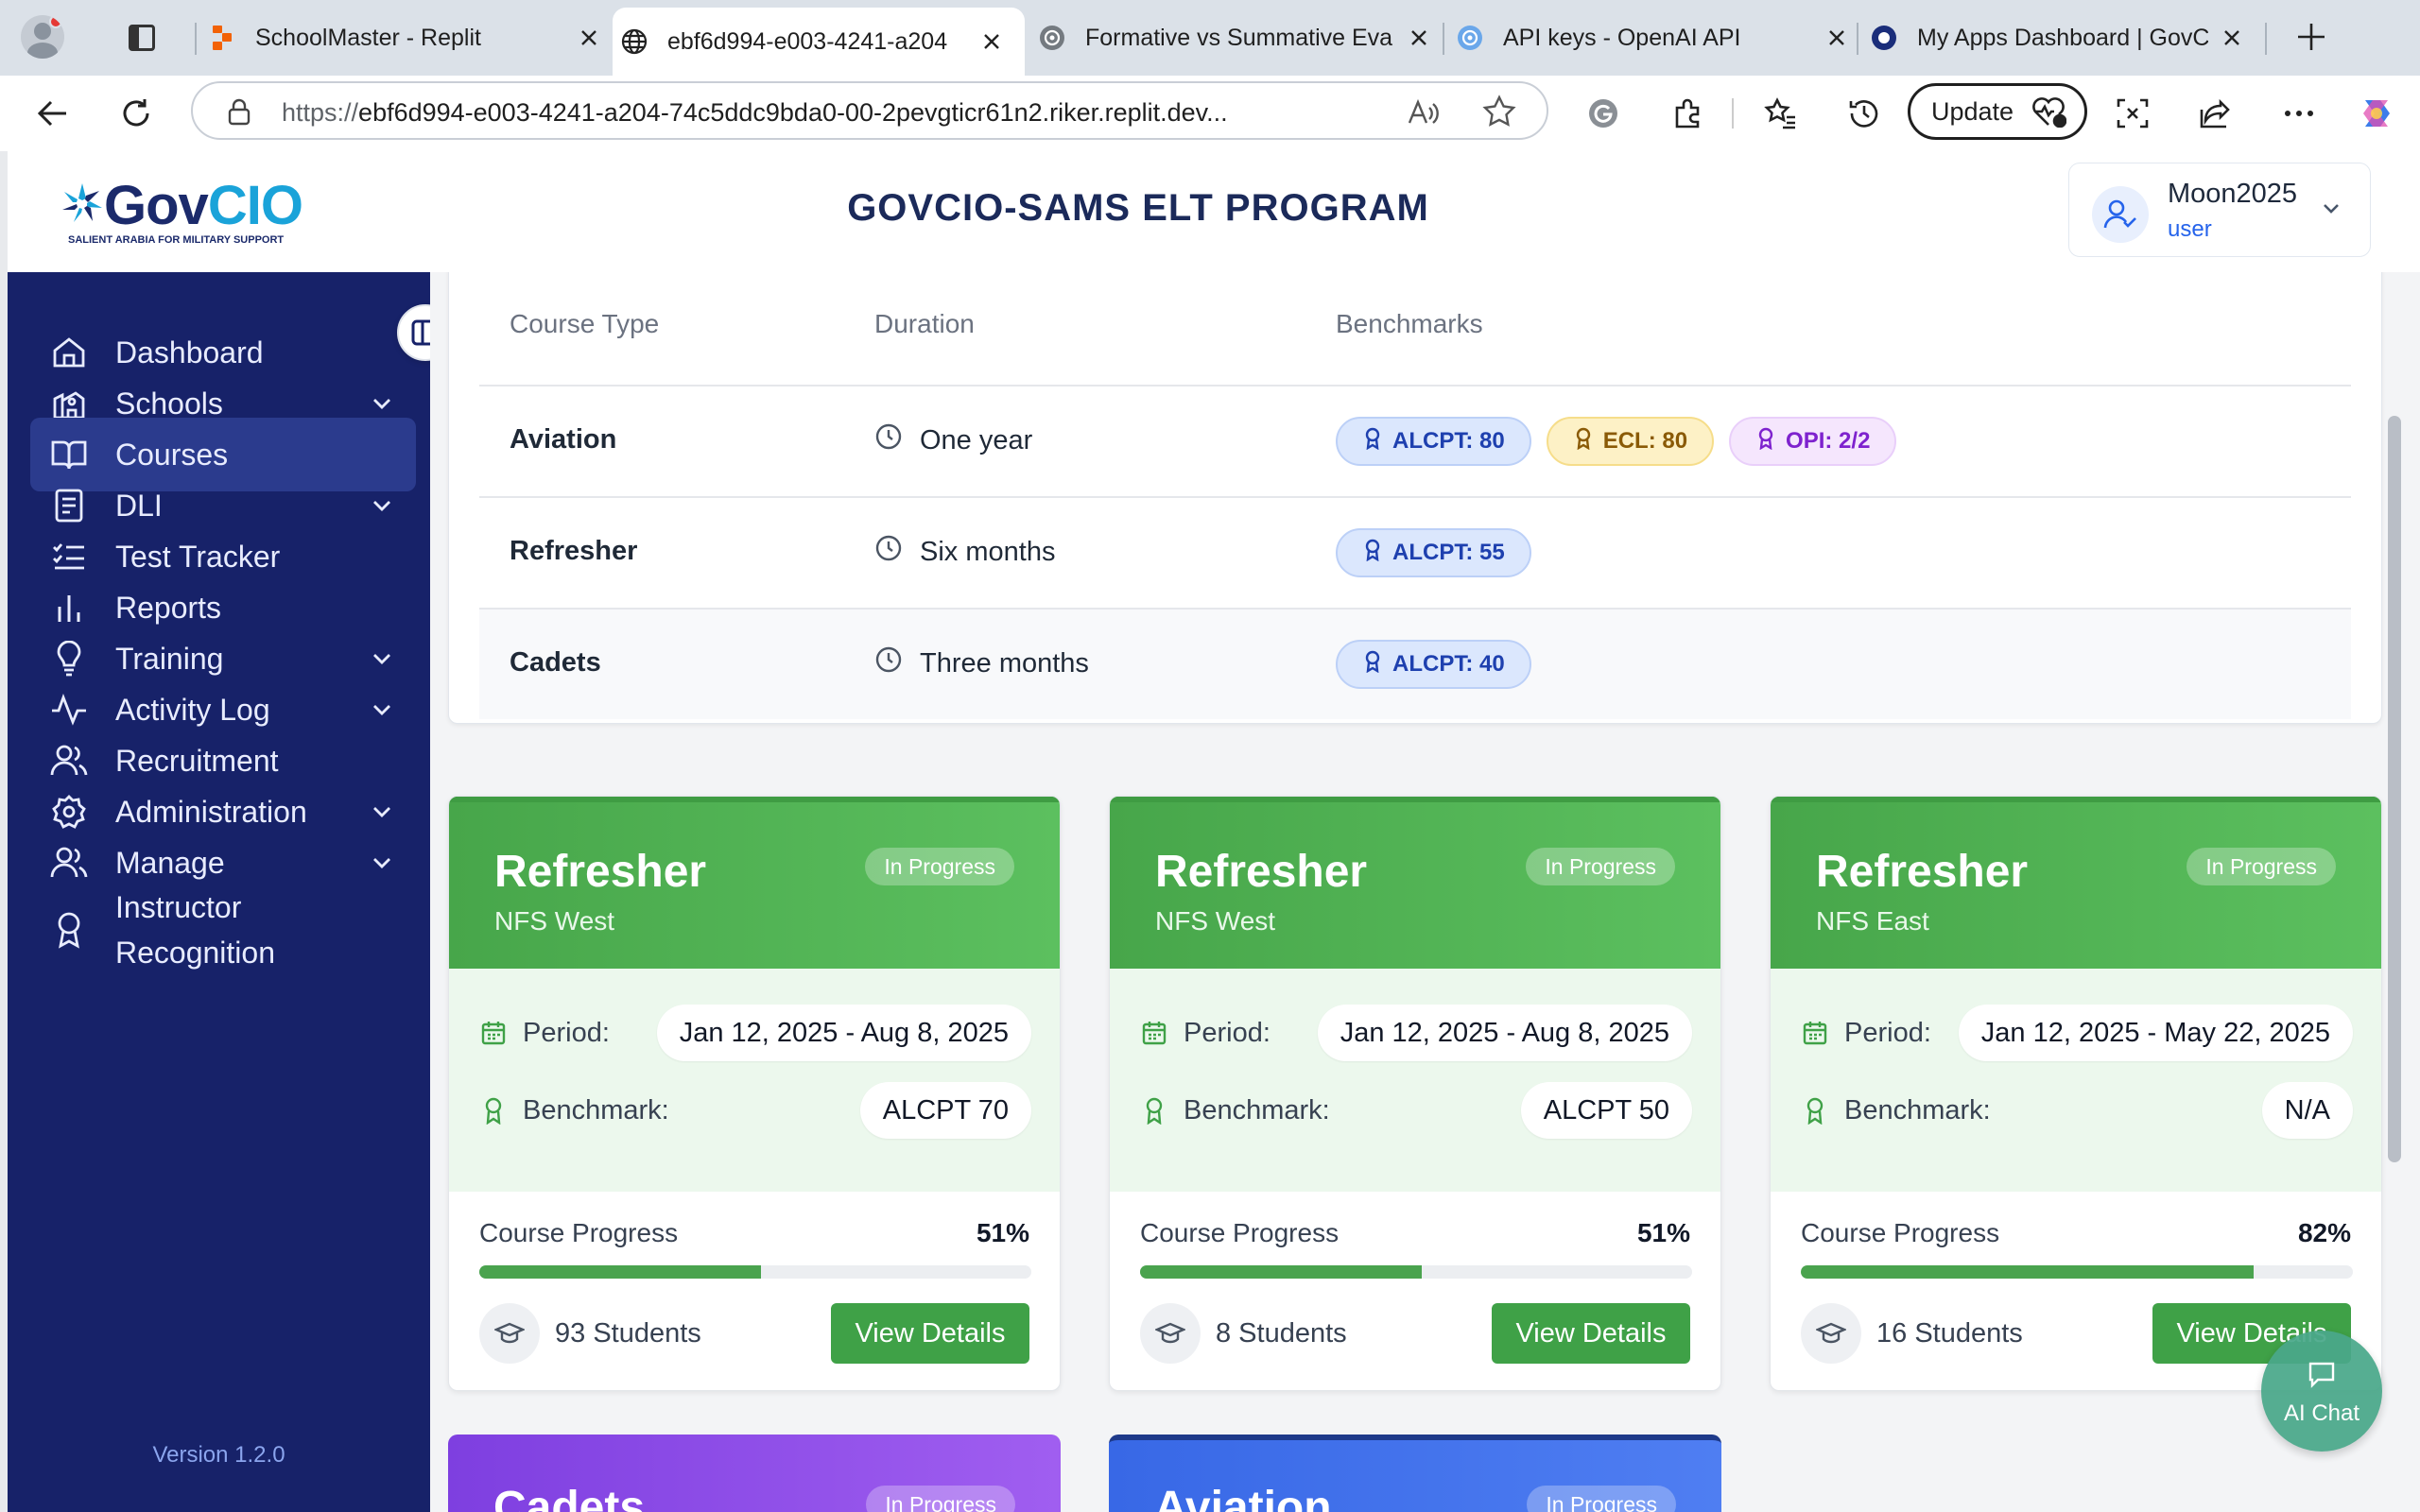  What do you see at coordinates (211, 811) in the screenshot?
I see `sidebar-item-label: Administration` at bounding box center [211, 811].